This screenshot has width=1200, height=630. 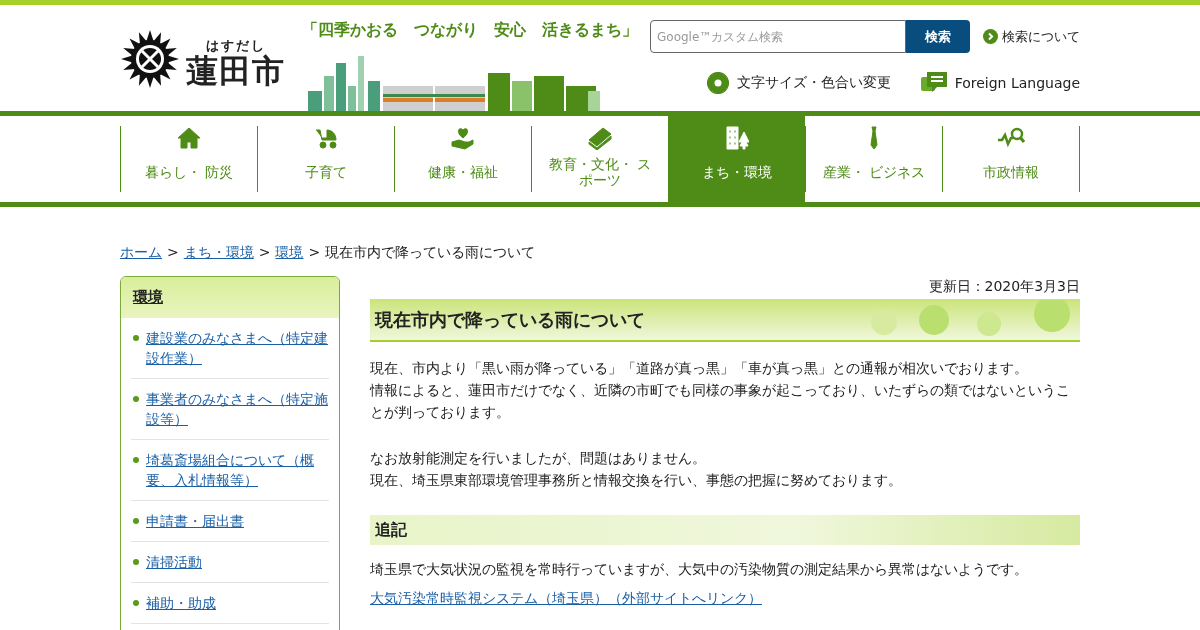 What do you see at coordinates (938, 36) in the screenshot?
I see `search-button: 検索` at bounding box center [938, 36].